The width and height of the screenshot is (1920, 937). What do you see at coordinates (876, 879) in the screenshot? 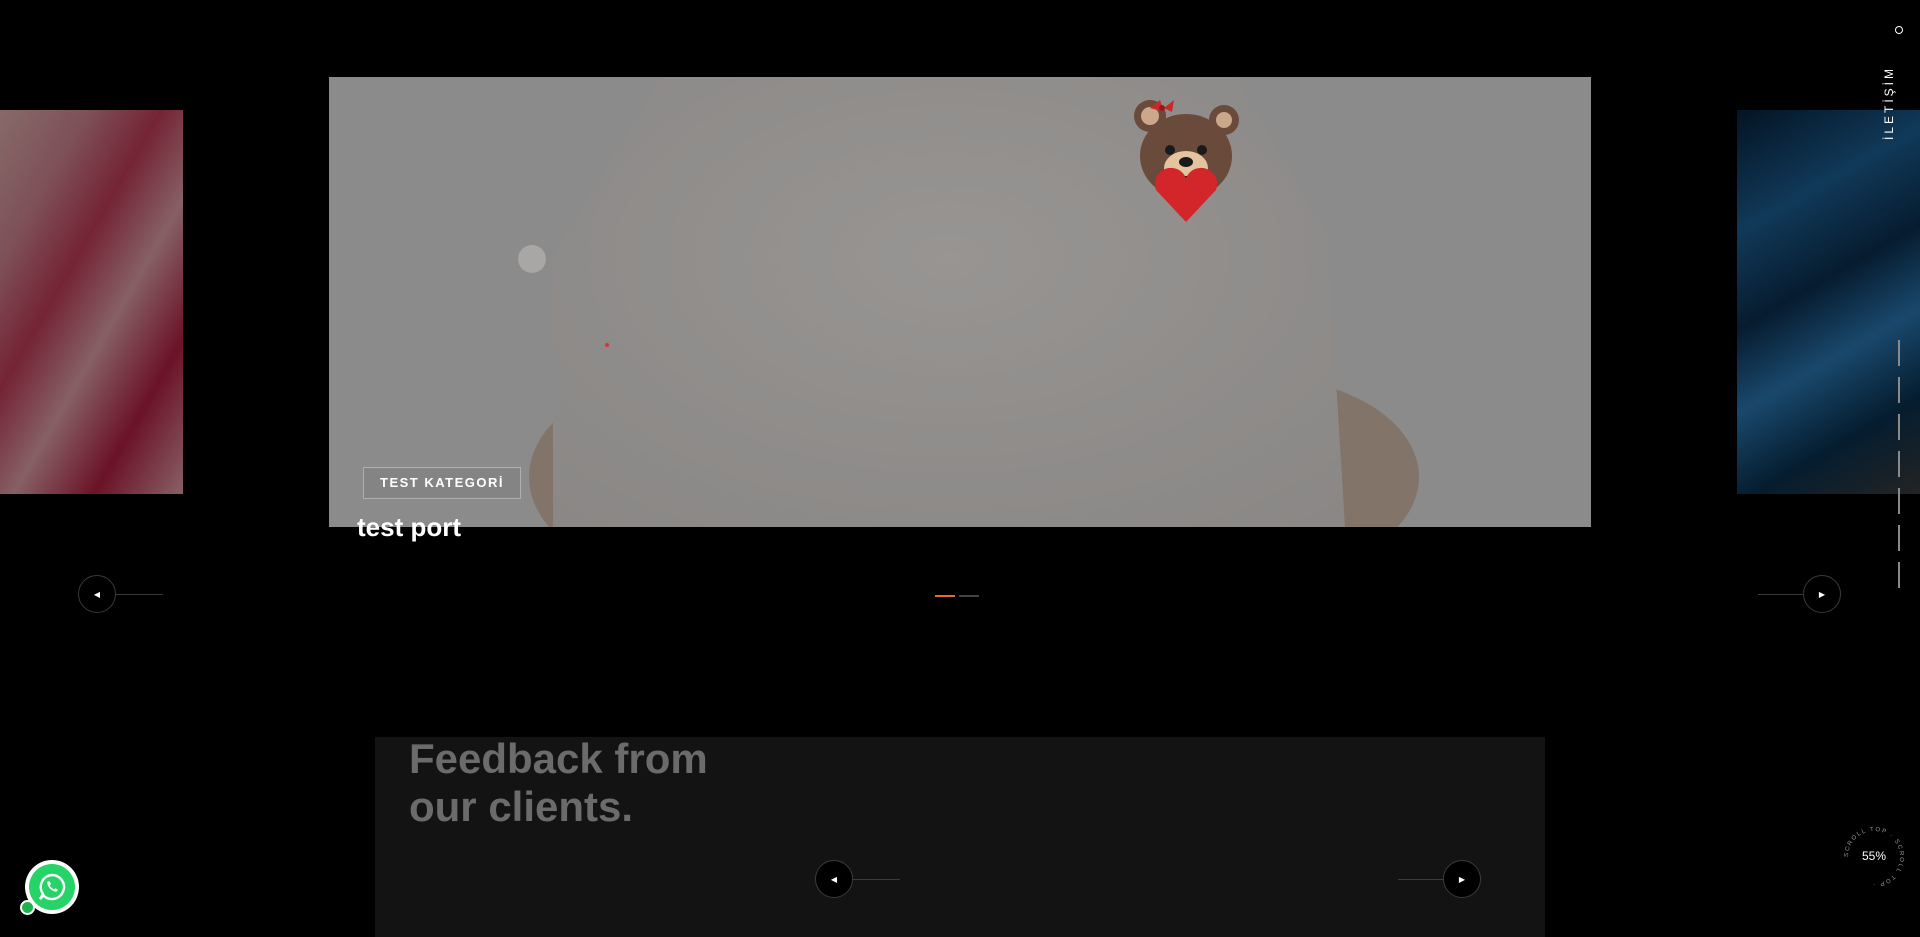
I see `testimonial-prev-line` at bounding box center [876, 879].